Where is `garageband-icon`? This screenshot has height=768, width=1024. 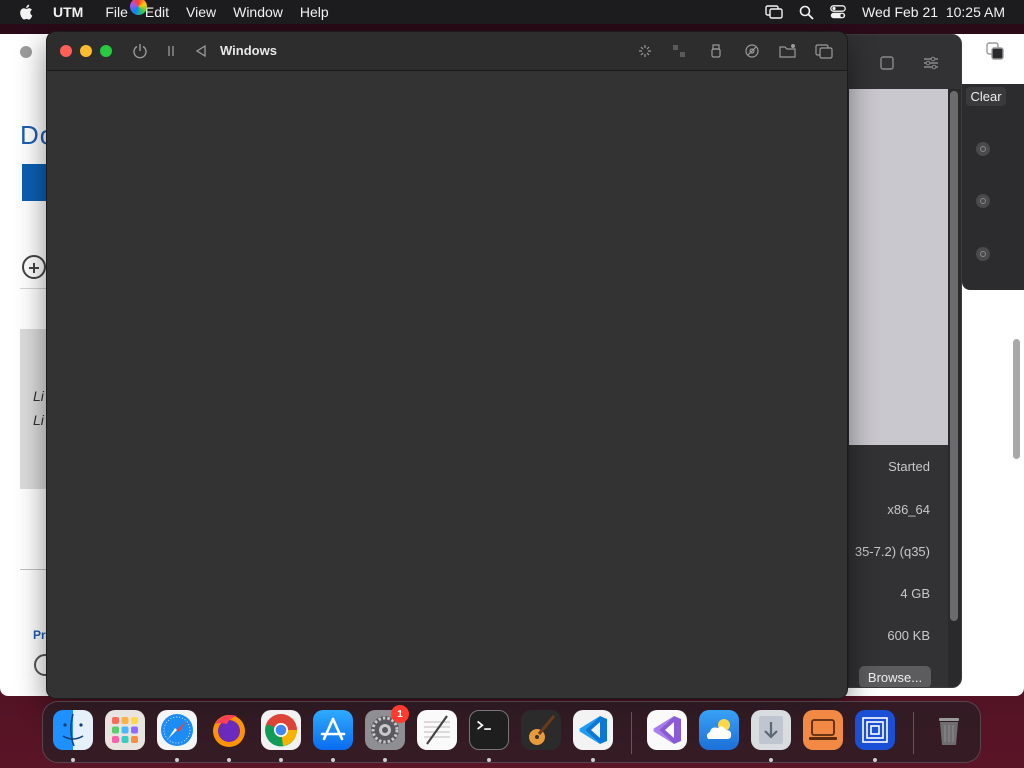
garageband-icon is located at coordinates (541, 730).